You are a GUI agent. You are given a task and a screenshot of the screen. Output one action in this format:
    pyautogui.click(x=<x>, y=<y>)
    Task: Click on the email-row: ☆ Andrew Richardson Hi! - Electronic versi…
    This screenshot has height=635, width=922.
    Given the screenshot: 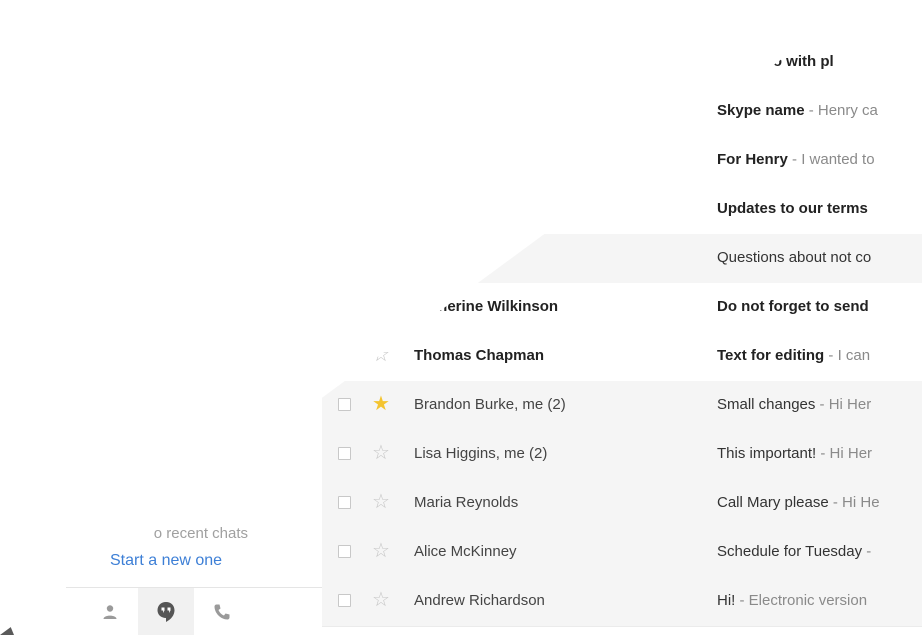 What is the action you would take?
    pyautogui.click(x=622, y=602)
    